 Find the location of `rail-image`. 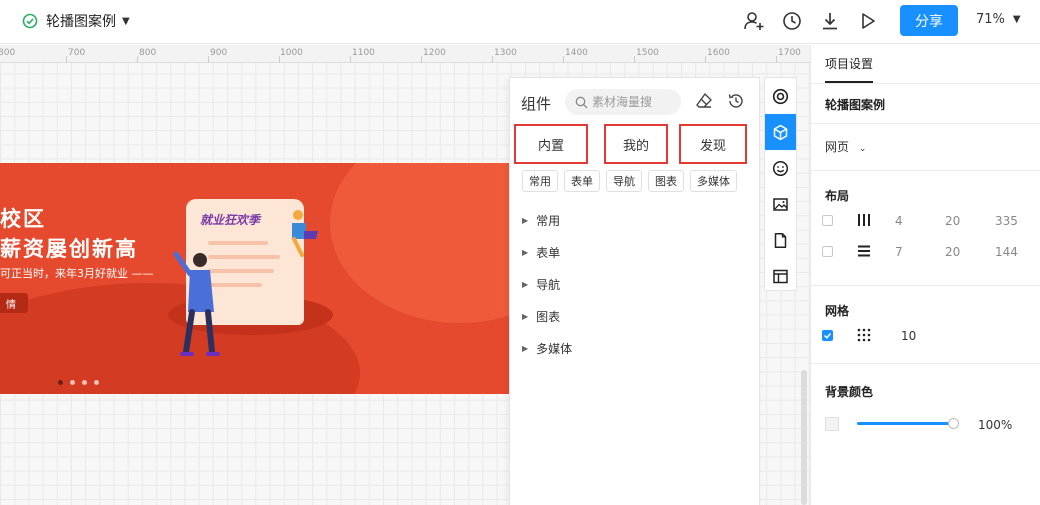

rail-image is located at coordinates (780, 204).